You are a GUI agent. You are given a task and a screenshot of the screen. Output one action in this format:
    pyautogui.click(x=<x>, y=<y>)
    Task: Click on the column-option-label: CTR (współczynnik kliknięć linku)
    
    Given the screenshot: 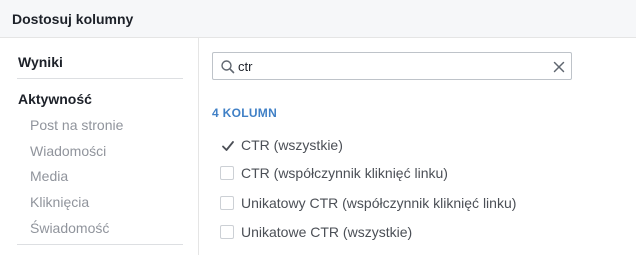 What is the action you would take?
    pyautogui.click(x=344, y=173)
    